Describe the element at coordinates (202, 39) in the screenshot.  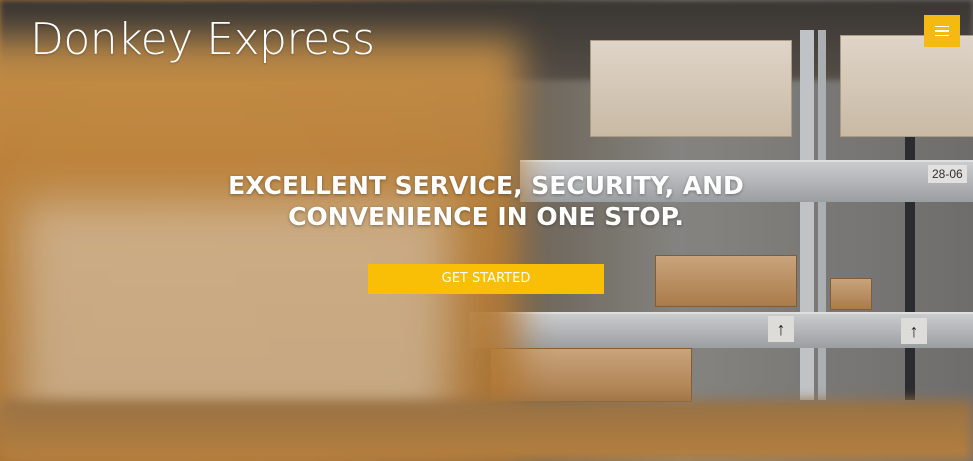
I see `brand-logo: Donkey Express` at that location.